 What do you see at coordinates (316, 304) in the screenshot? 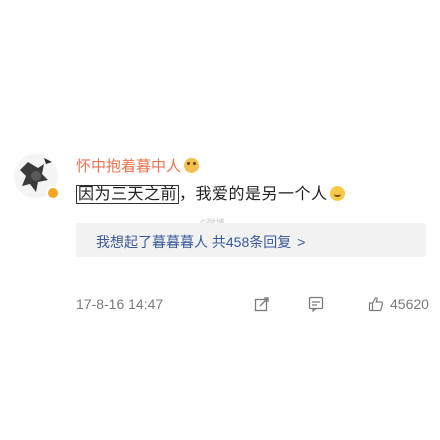
I see `comment-icon` at bounding box center [316, 304].